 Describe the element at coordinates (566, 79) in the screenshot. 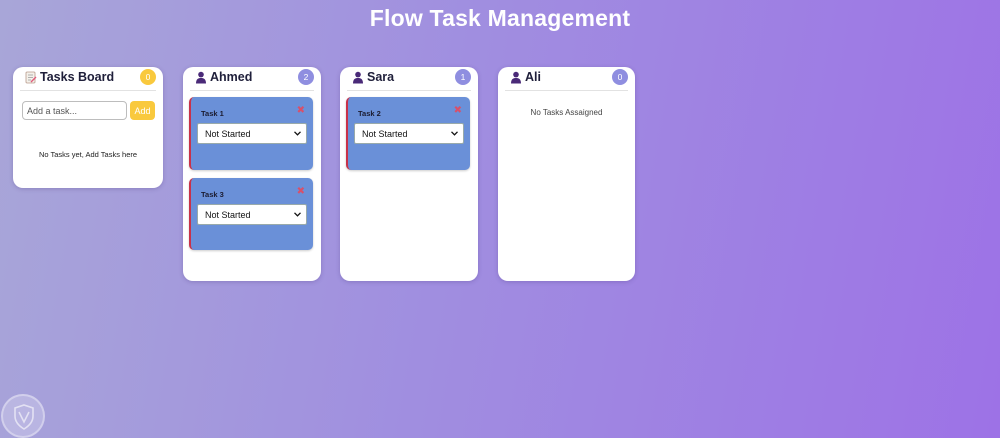

I see `user-column-header: Ali 0` at that location.